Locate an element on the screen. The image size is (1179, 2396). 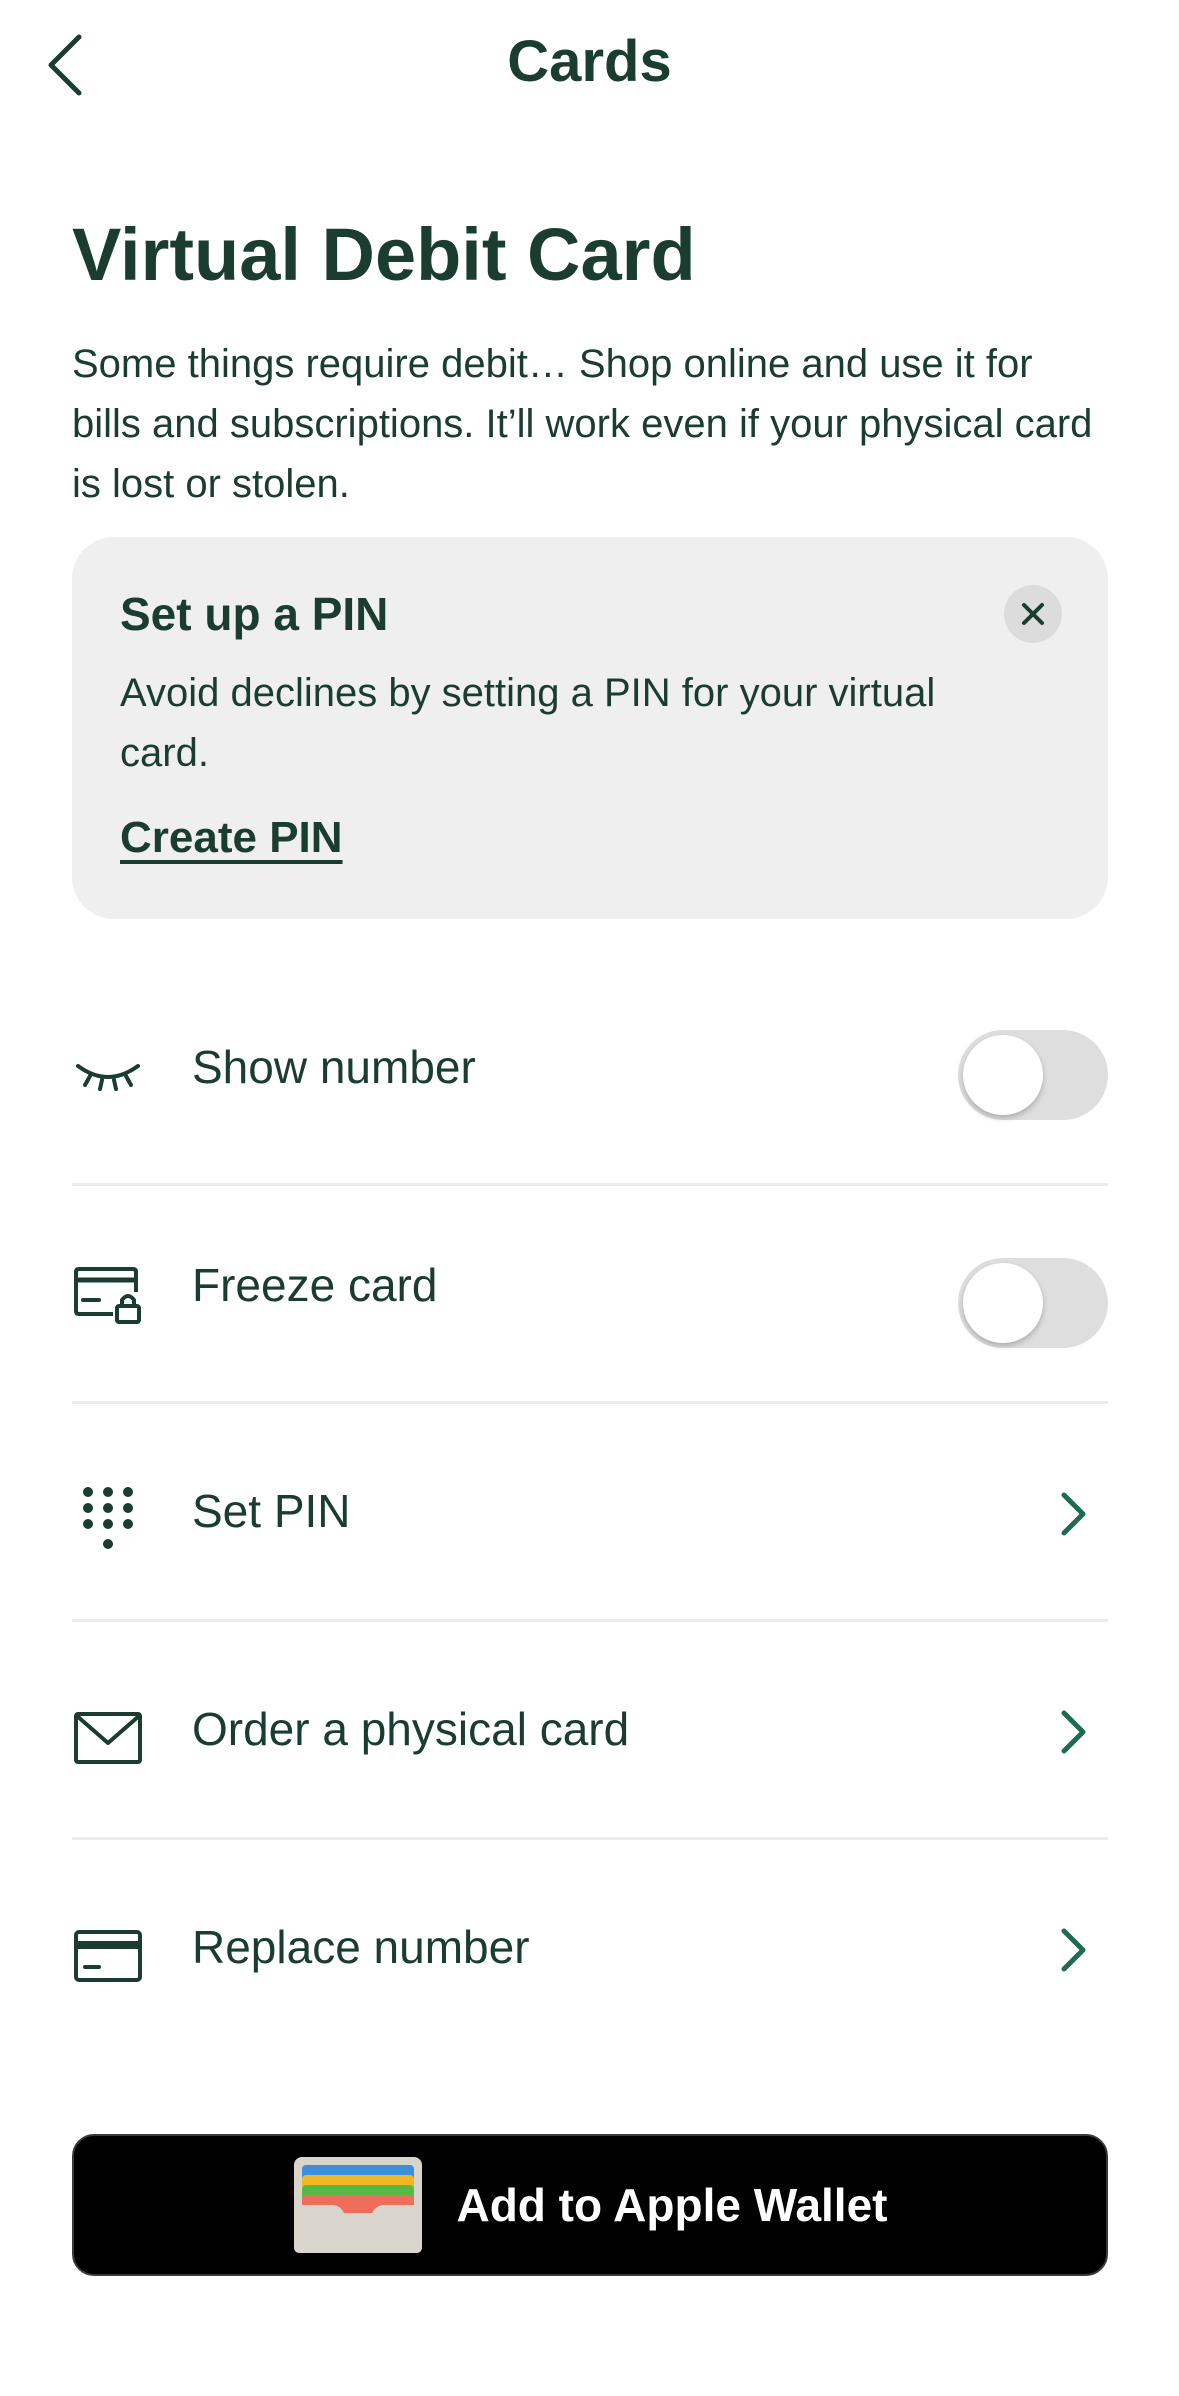
row-label: Freeze card is located at coordinates (315, 1285).